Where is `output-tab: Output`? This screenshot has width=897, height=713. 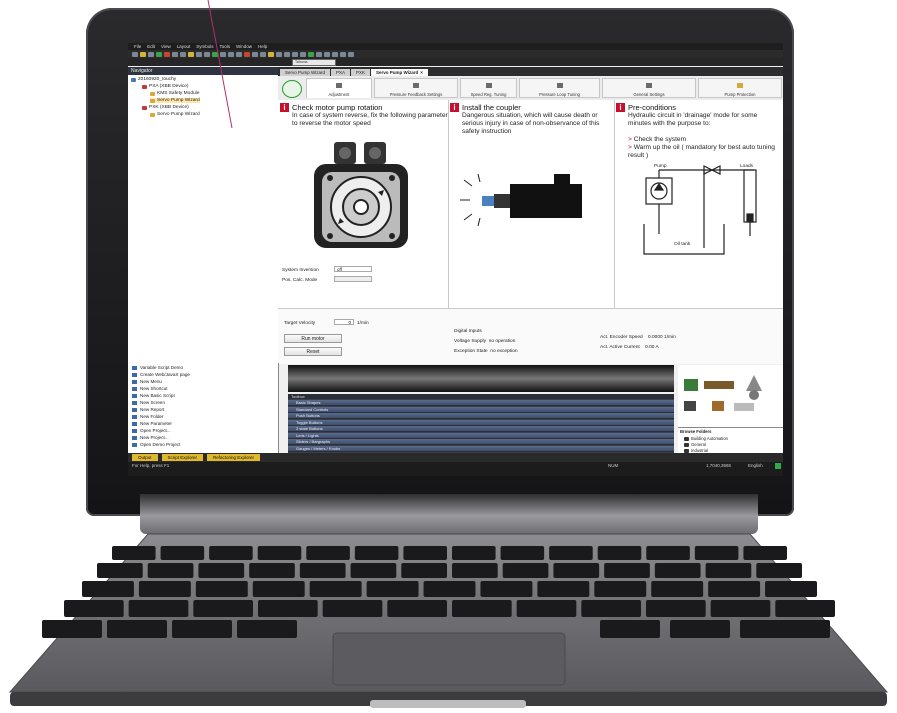
output-tab: Output is located at coordinates (145, 457).